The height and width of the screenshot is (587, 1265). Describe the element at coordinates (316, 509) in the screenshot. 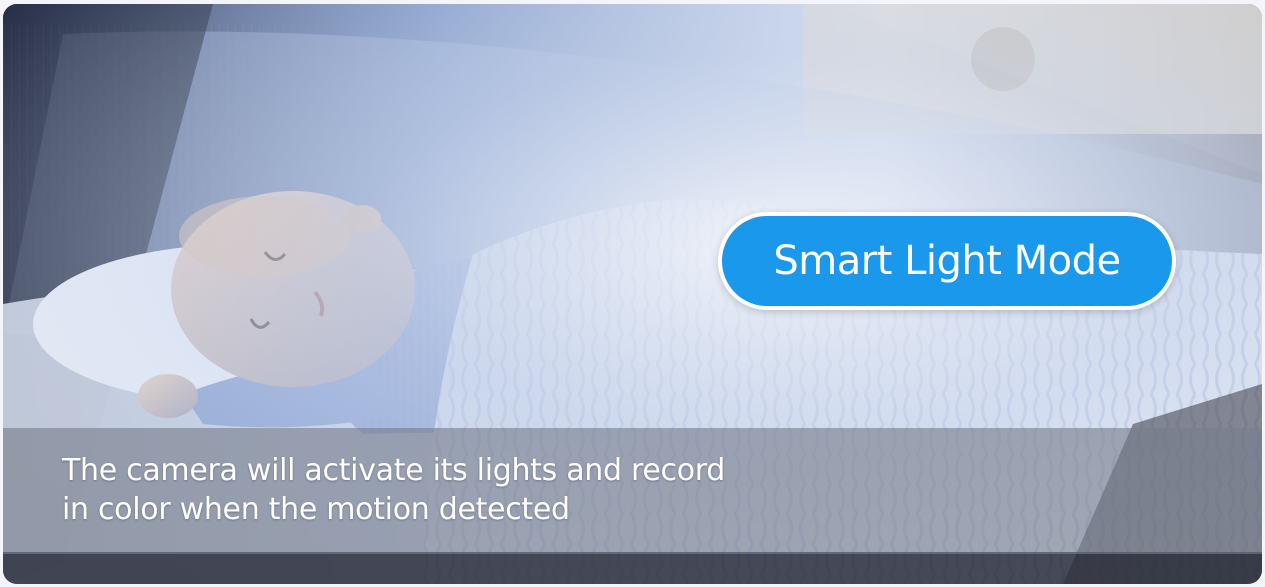

I see `caption-line-2: in color when the motion detected` at that location.